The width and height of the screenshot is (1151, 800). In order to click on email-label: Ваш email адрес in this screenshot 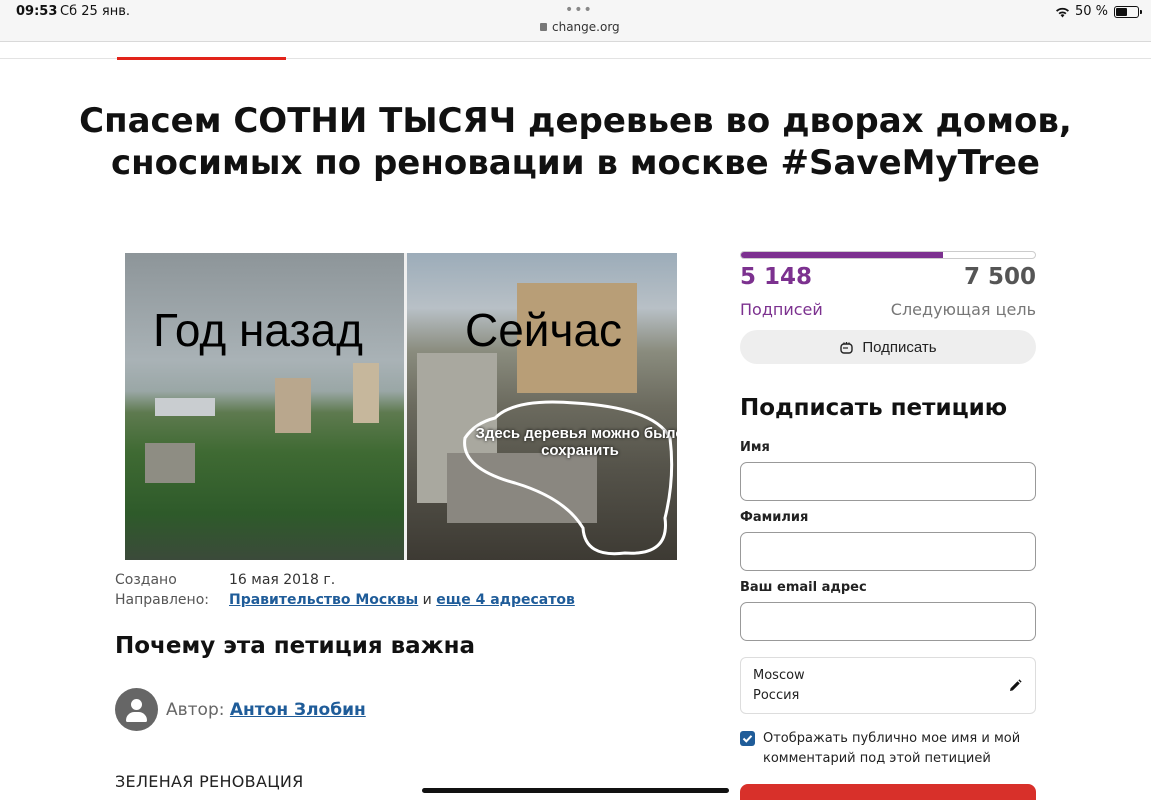, I will do `click(803, 587)`.